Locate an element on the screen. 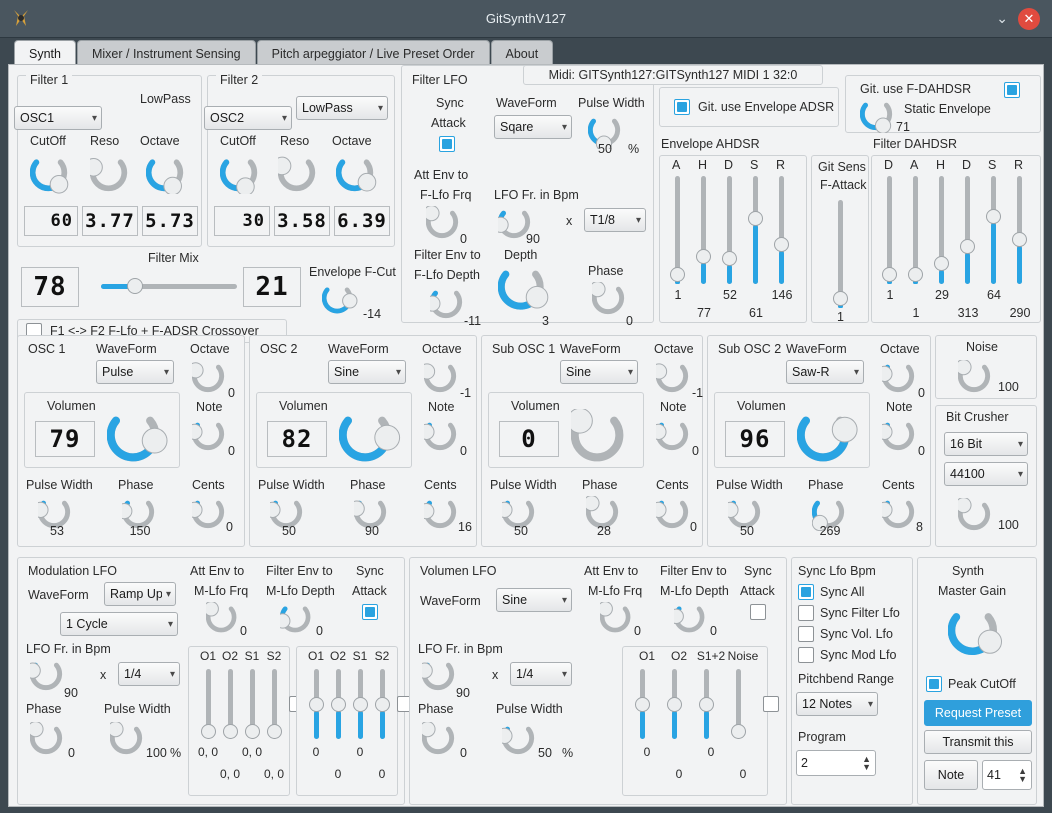  mod-lfo-attenv-knob is located at coordinates (222, 619).